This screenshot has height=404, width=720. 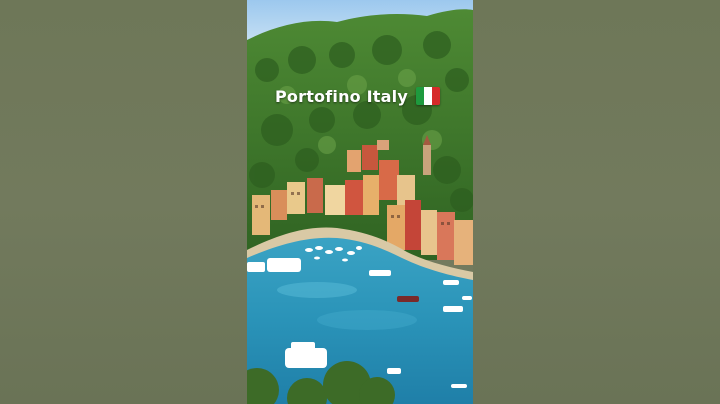 I want to click on video-caption: Portofino Italy, so click(x=357, y=96).